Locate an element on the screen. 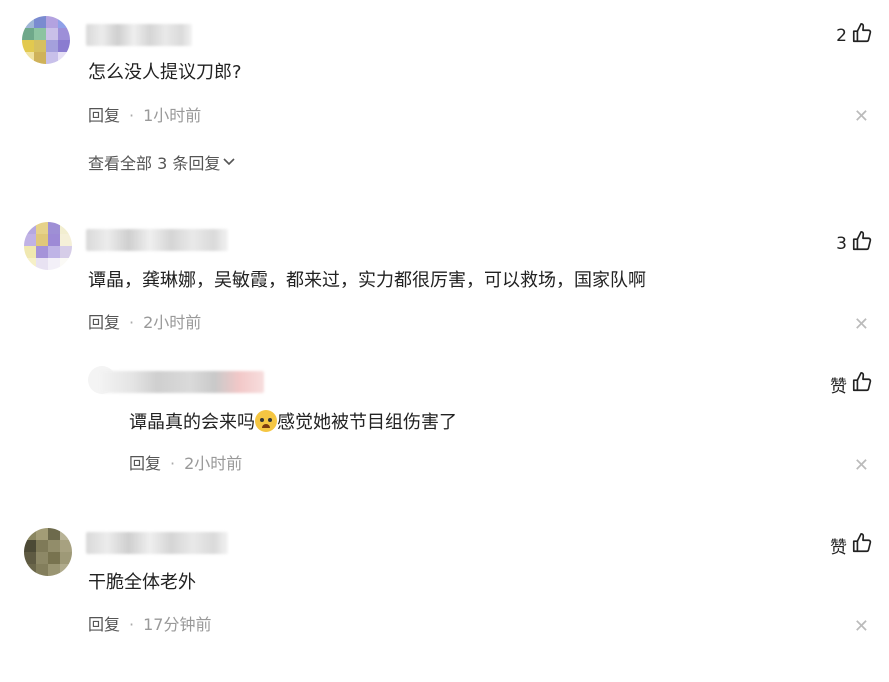  comment-meta: 回复 · 2小时前 is located at coordinates (144, 323).